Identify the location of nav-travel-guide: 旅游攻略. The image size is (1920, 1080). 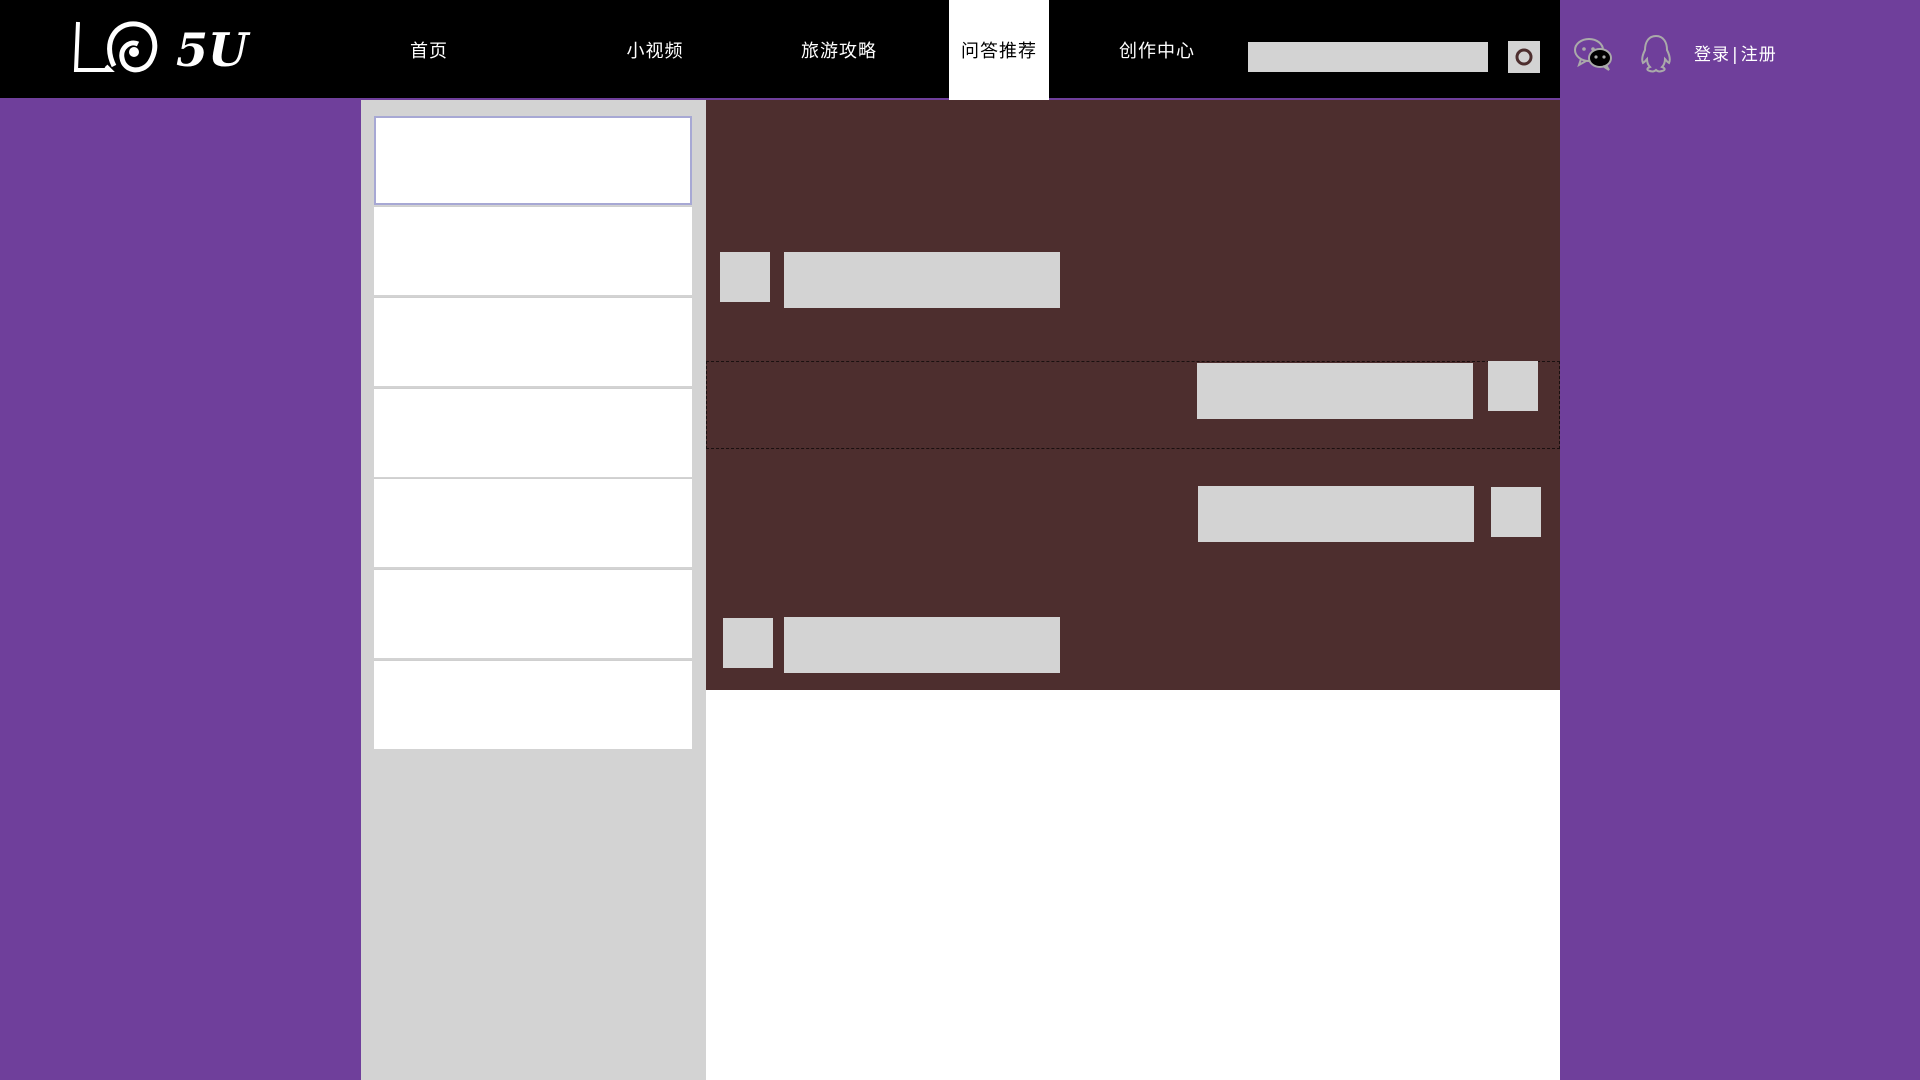
(839, 50).